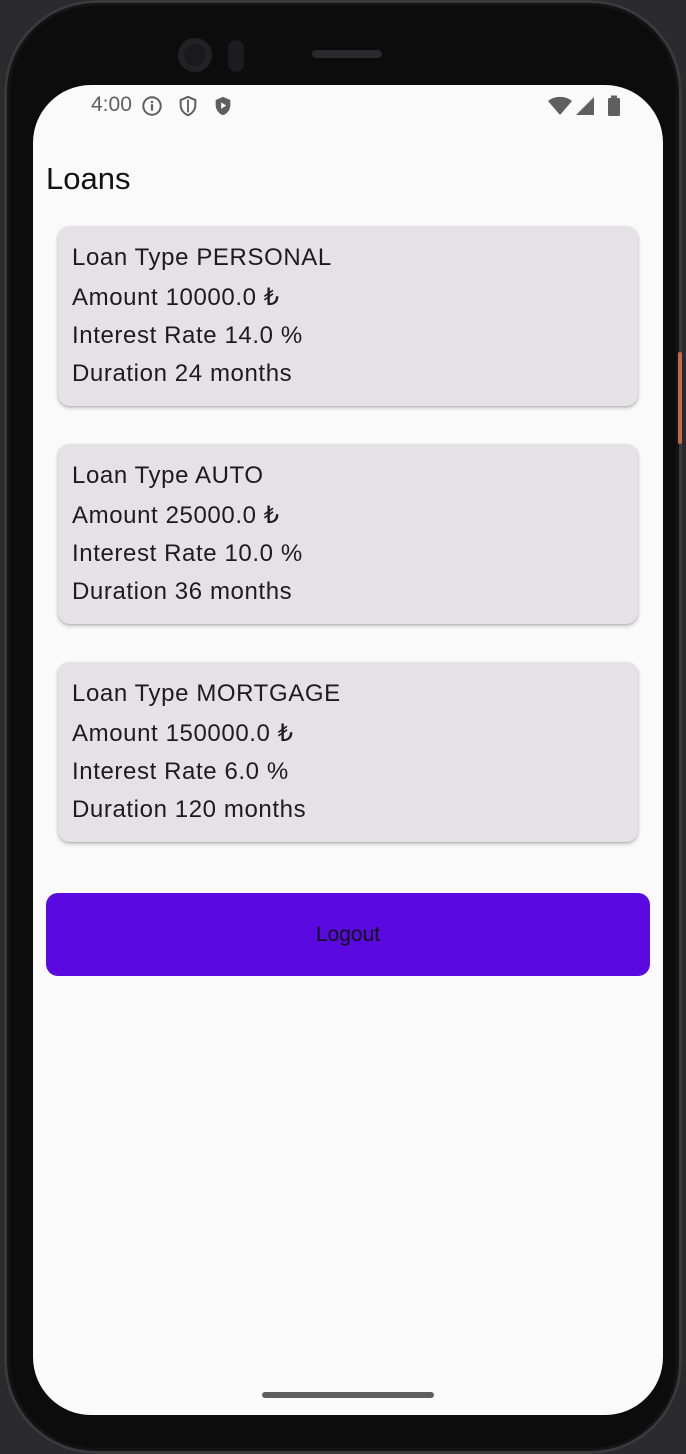 The image size is (686, 1454). What do you see at coordinates (614, 105) in the screenshot?
I see `battery-icon` at bounding box center [614, 105].